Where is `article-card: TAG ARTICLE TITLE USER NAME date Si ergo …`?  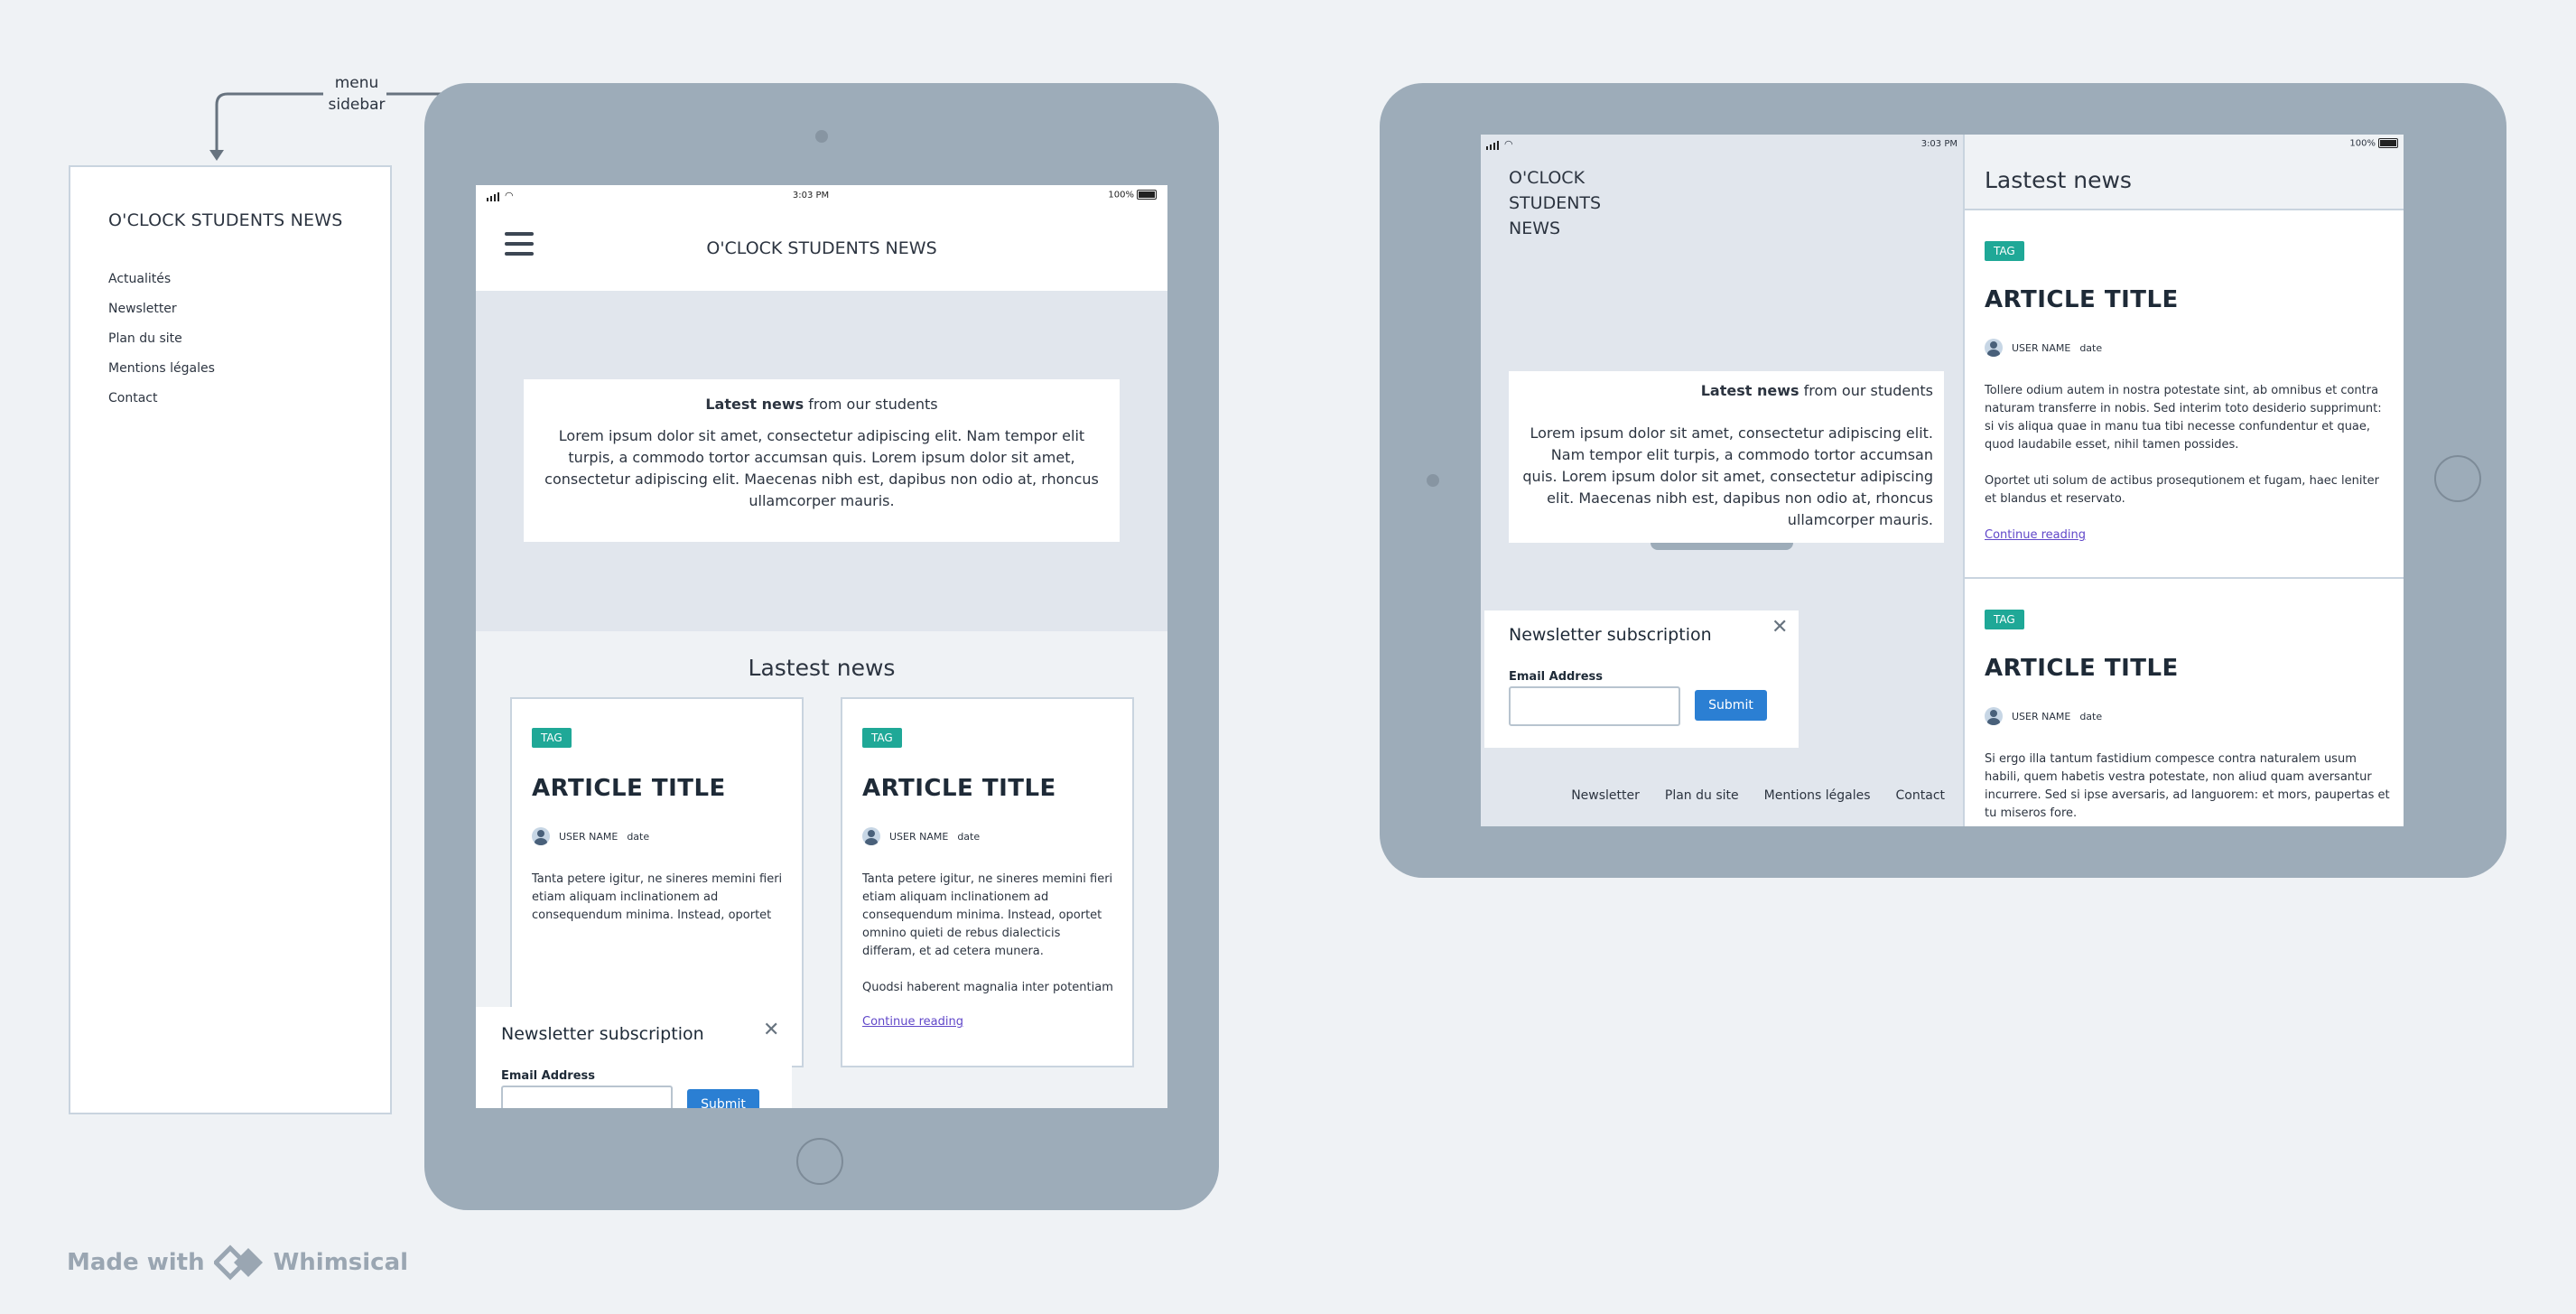
article-card: TAG ARTICLE TITLE USER NAME date Si ergo … is located at coordinates (2183, 701).